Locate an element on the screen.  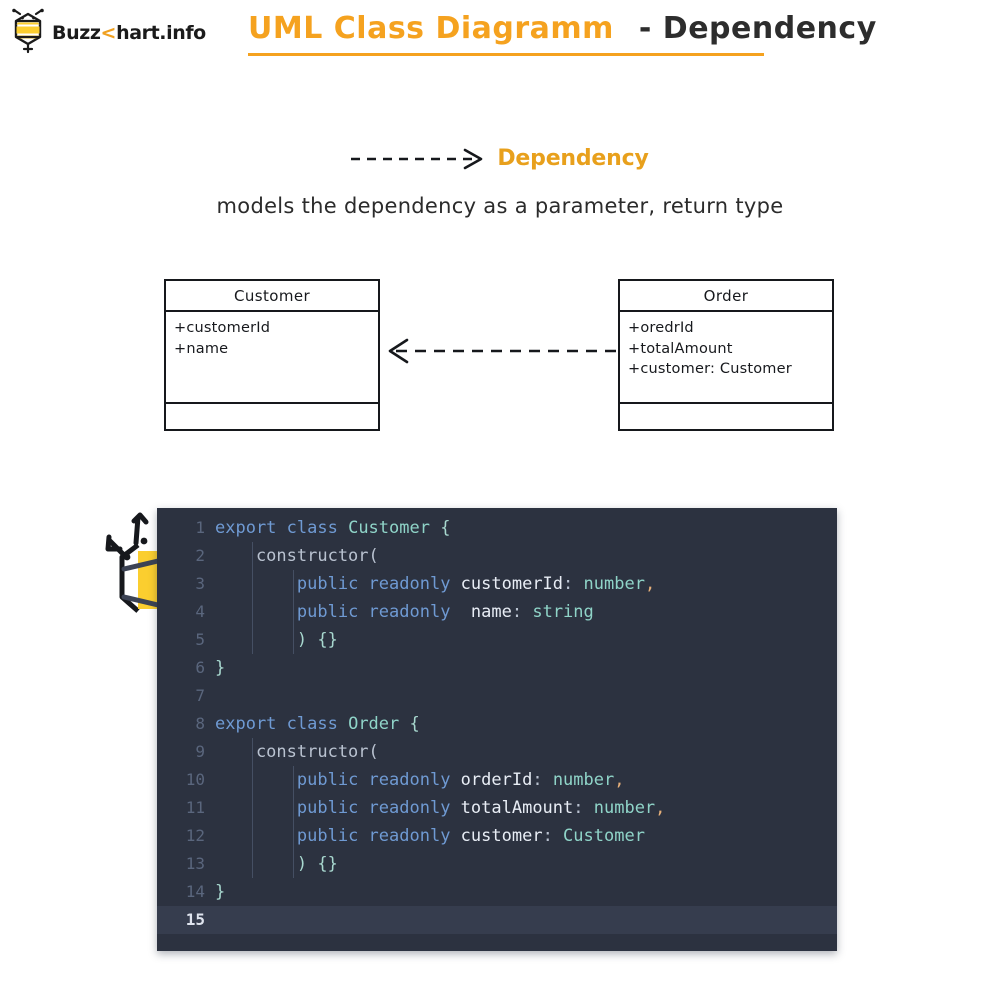
code-token: totalAmount is located at coordinates (517, 808).